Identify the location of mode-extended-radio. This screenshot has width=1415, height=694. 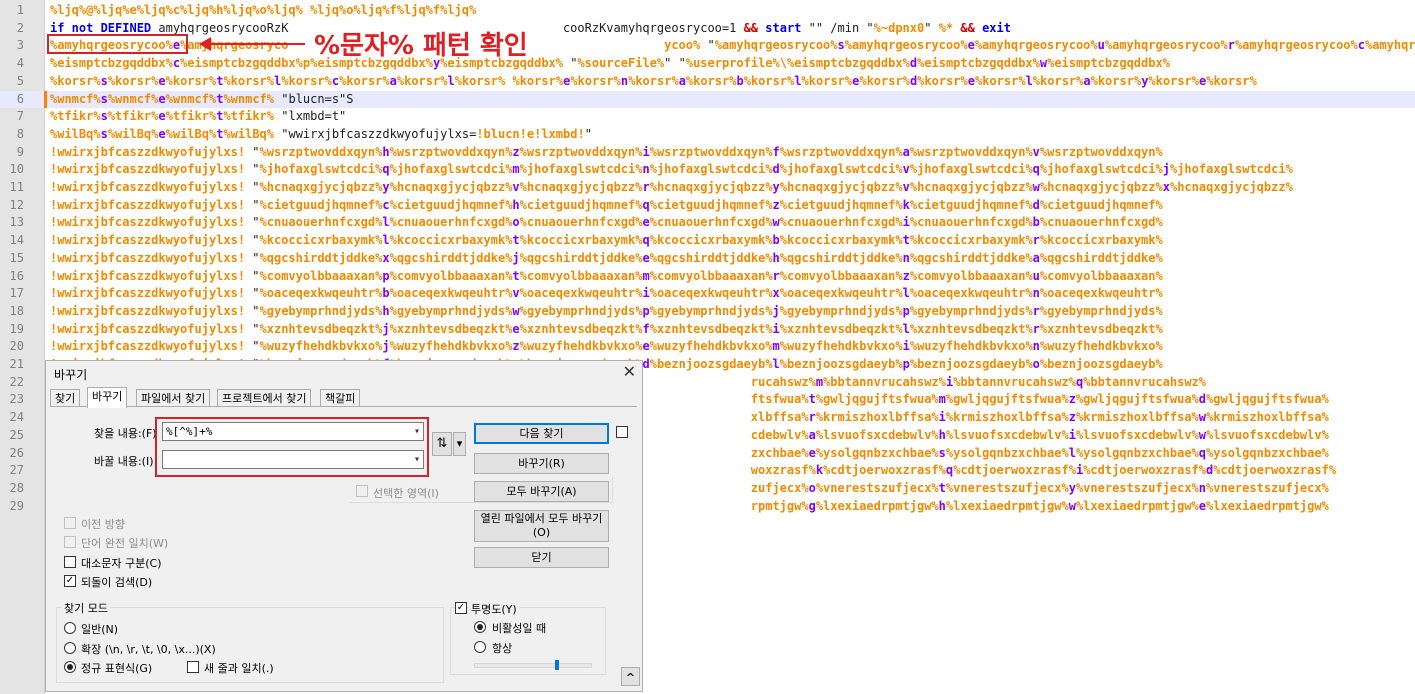
(70, 648).